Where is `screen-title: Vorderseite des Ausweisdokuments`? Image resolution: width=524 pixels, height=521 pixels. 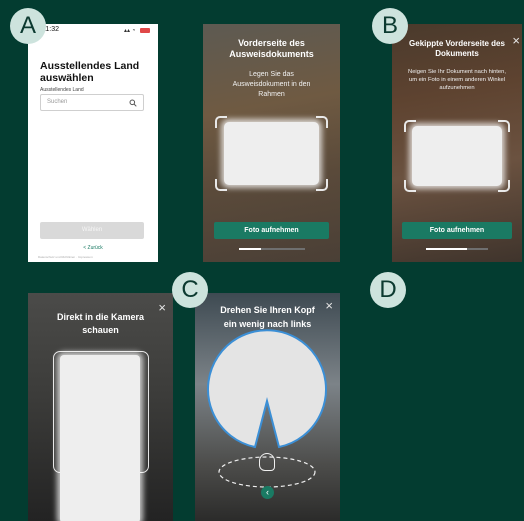
screen-title: Vorderseite des Ausweisdokuments is located at coordinates (271, 48).